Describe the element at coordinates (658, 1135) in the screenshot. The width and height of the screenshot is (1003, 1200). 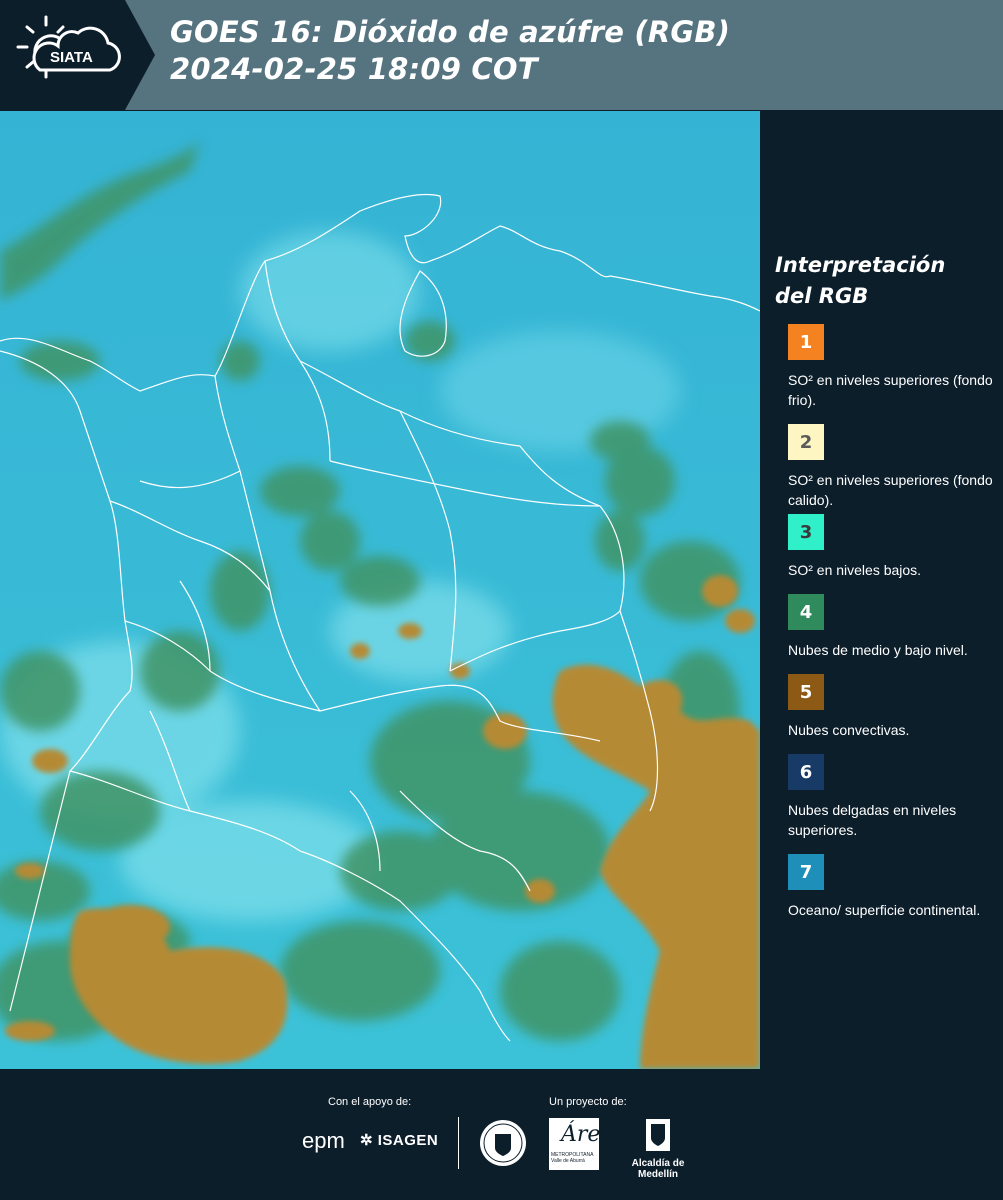
I see `alcaldia-shield-icon` at that location.